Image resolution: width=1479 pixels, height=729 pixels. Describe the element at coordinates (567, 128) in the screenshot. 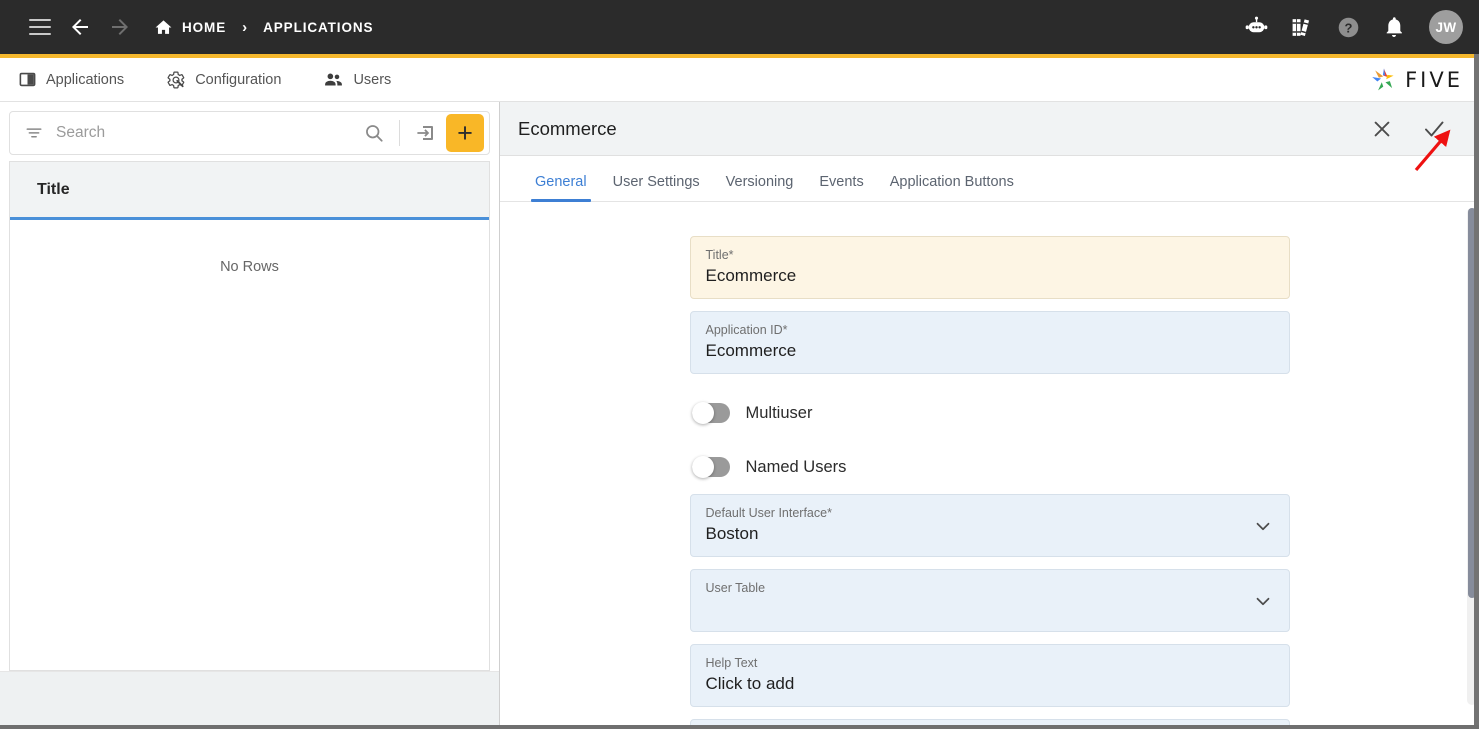

I see `page-title: Ecommerce` at that location.